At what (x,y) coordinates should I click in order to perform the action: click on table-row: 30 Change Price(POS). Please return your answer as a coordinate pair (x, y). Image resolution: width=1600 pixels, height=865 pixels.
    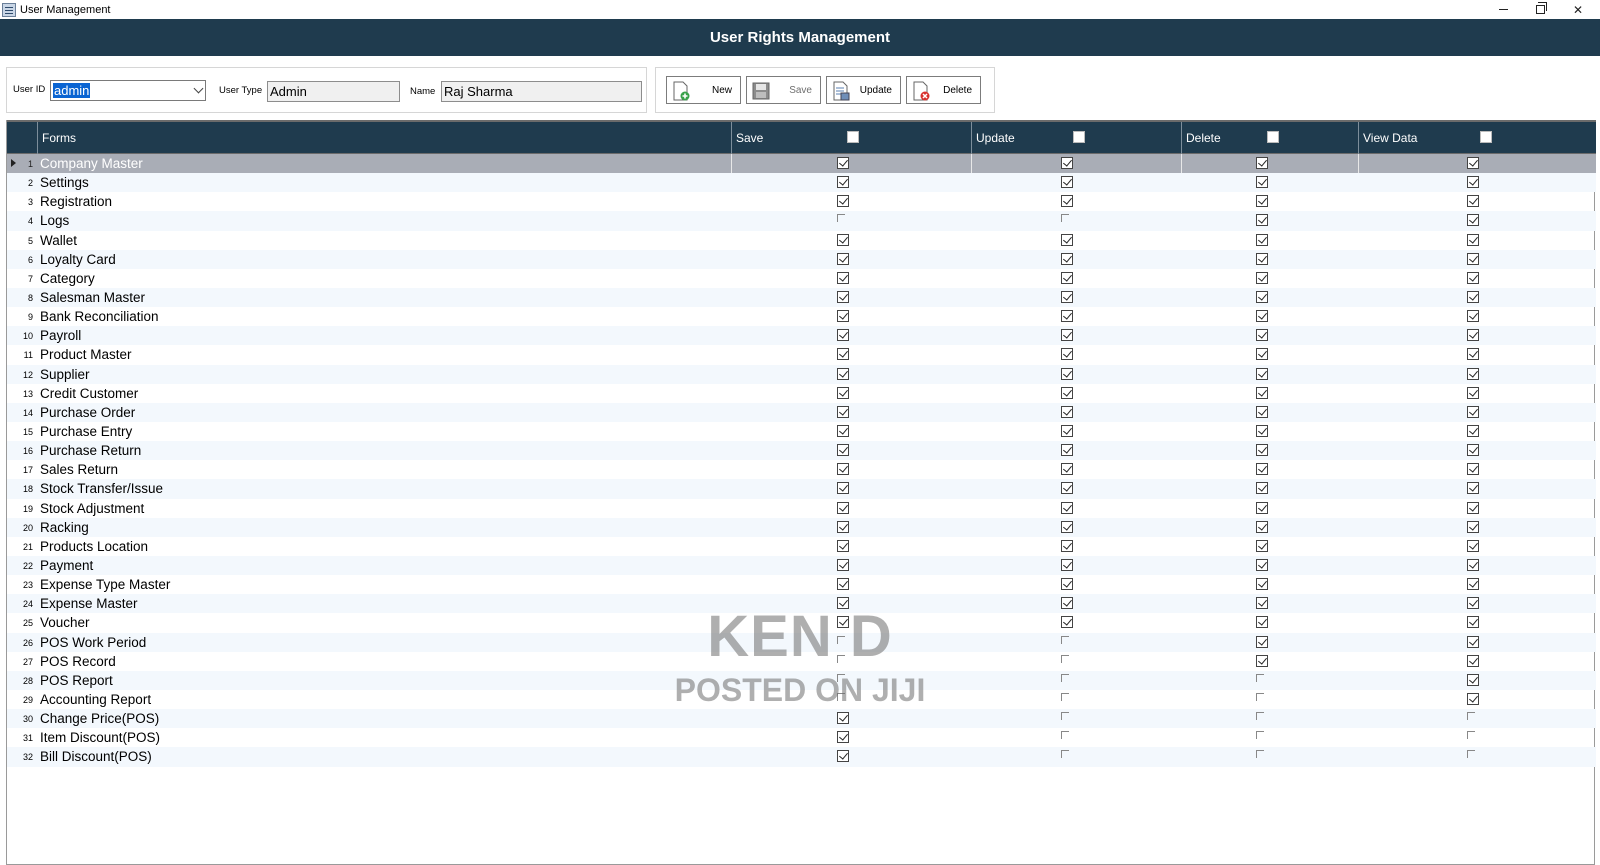
    Looking at the image, I should click on (801, 719).